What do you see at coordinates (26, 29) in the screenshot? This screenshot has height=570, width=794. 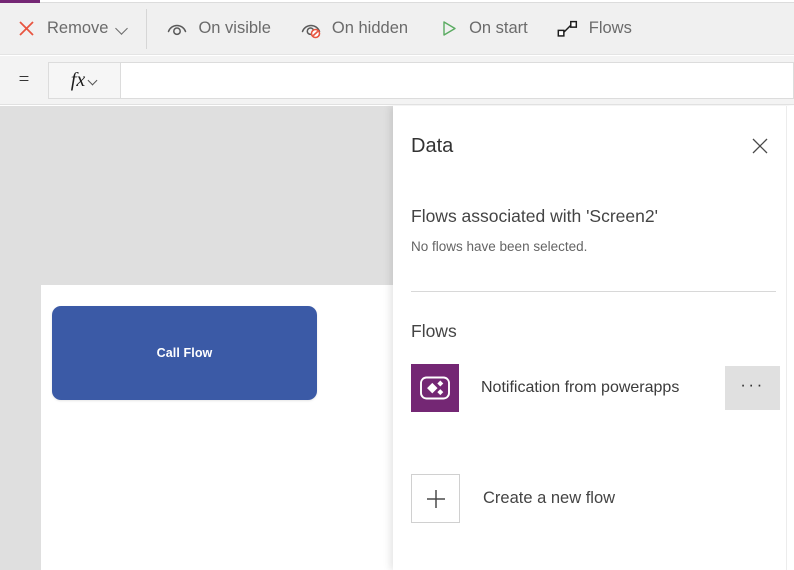 I see `close-x-icon` at bounding box center [26, 29].